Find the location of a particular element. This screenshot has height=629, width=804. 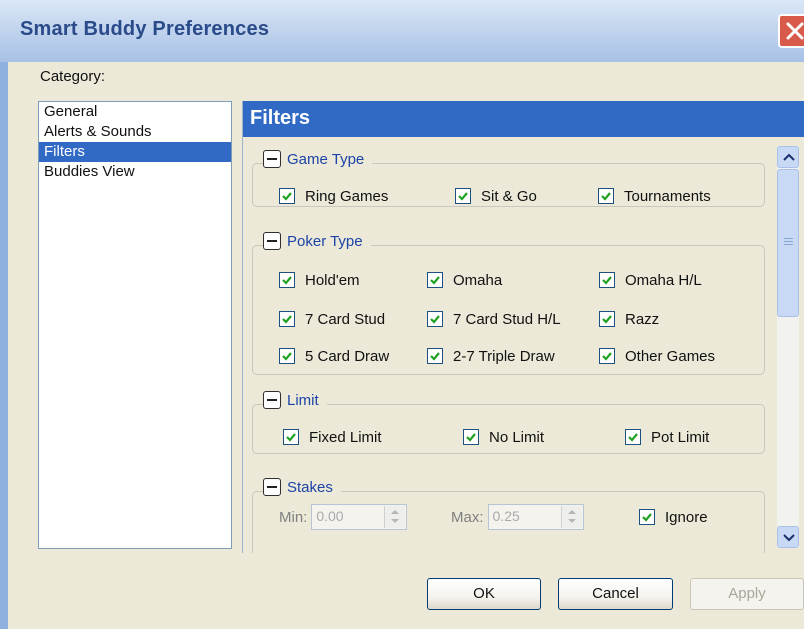

fixed-limit-label: Fixed Limit is located at coordinates (345, 437).